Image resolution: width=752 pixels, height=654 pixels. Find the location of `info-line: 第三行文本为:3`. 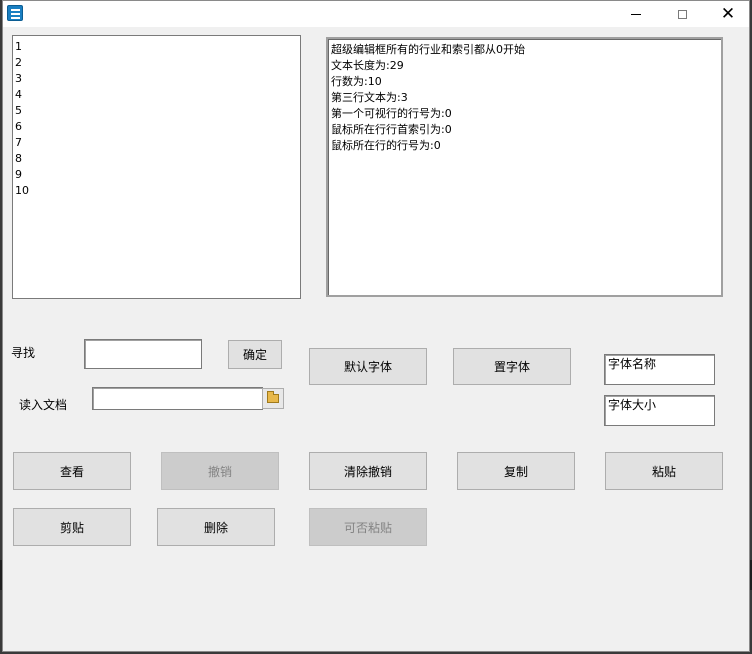

info-line: 第三行文本为:3 is located at coordinates (369, 97).